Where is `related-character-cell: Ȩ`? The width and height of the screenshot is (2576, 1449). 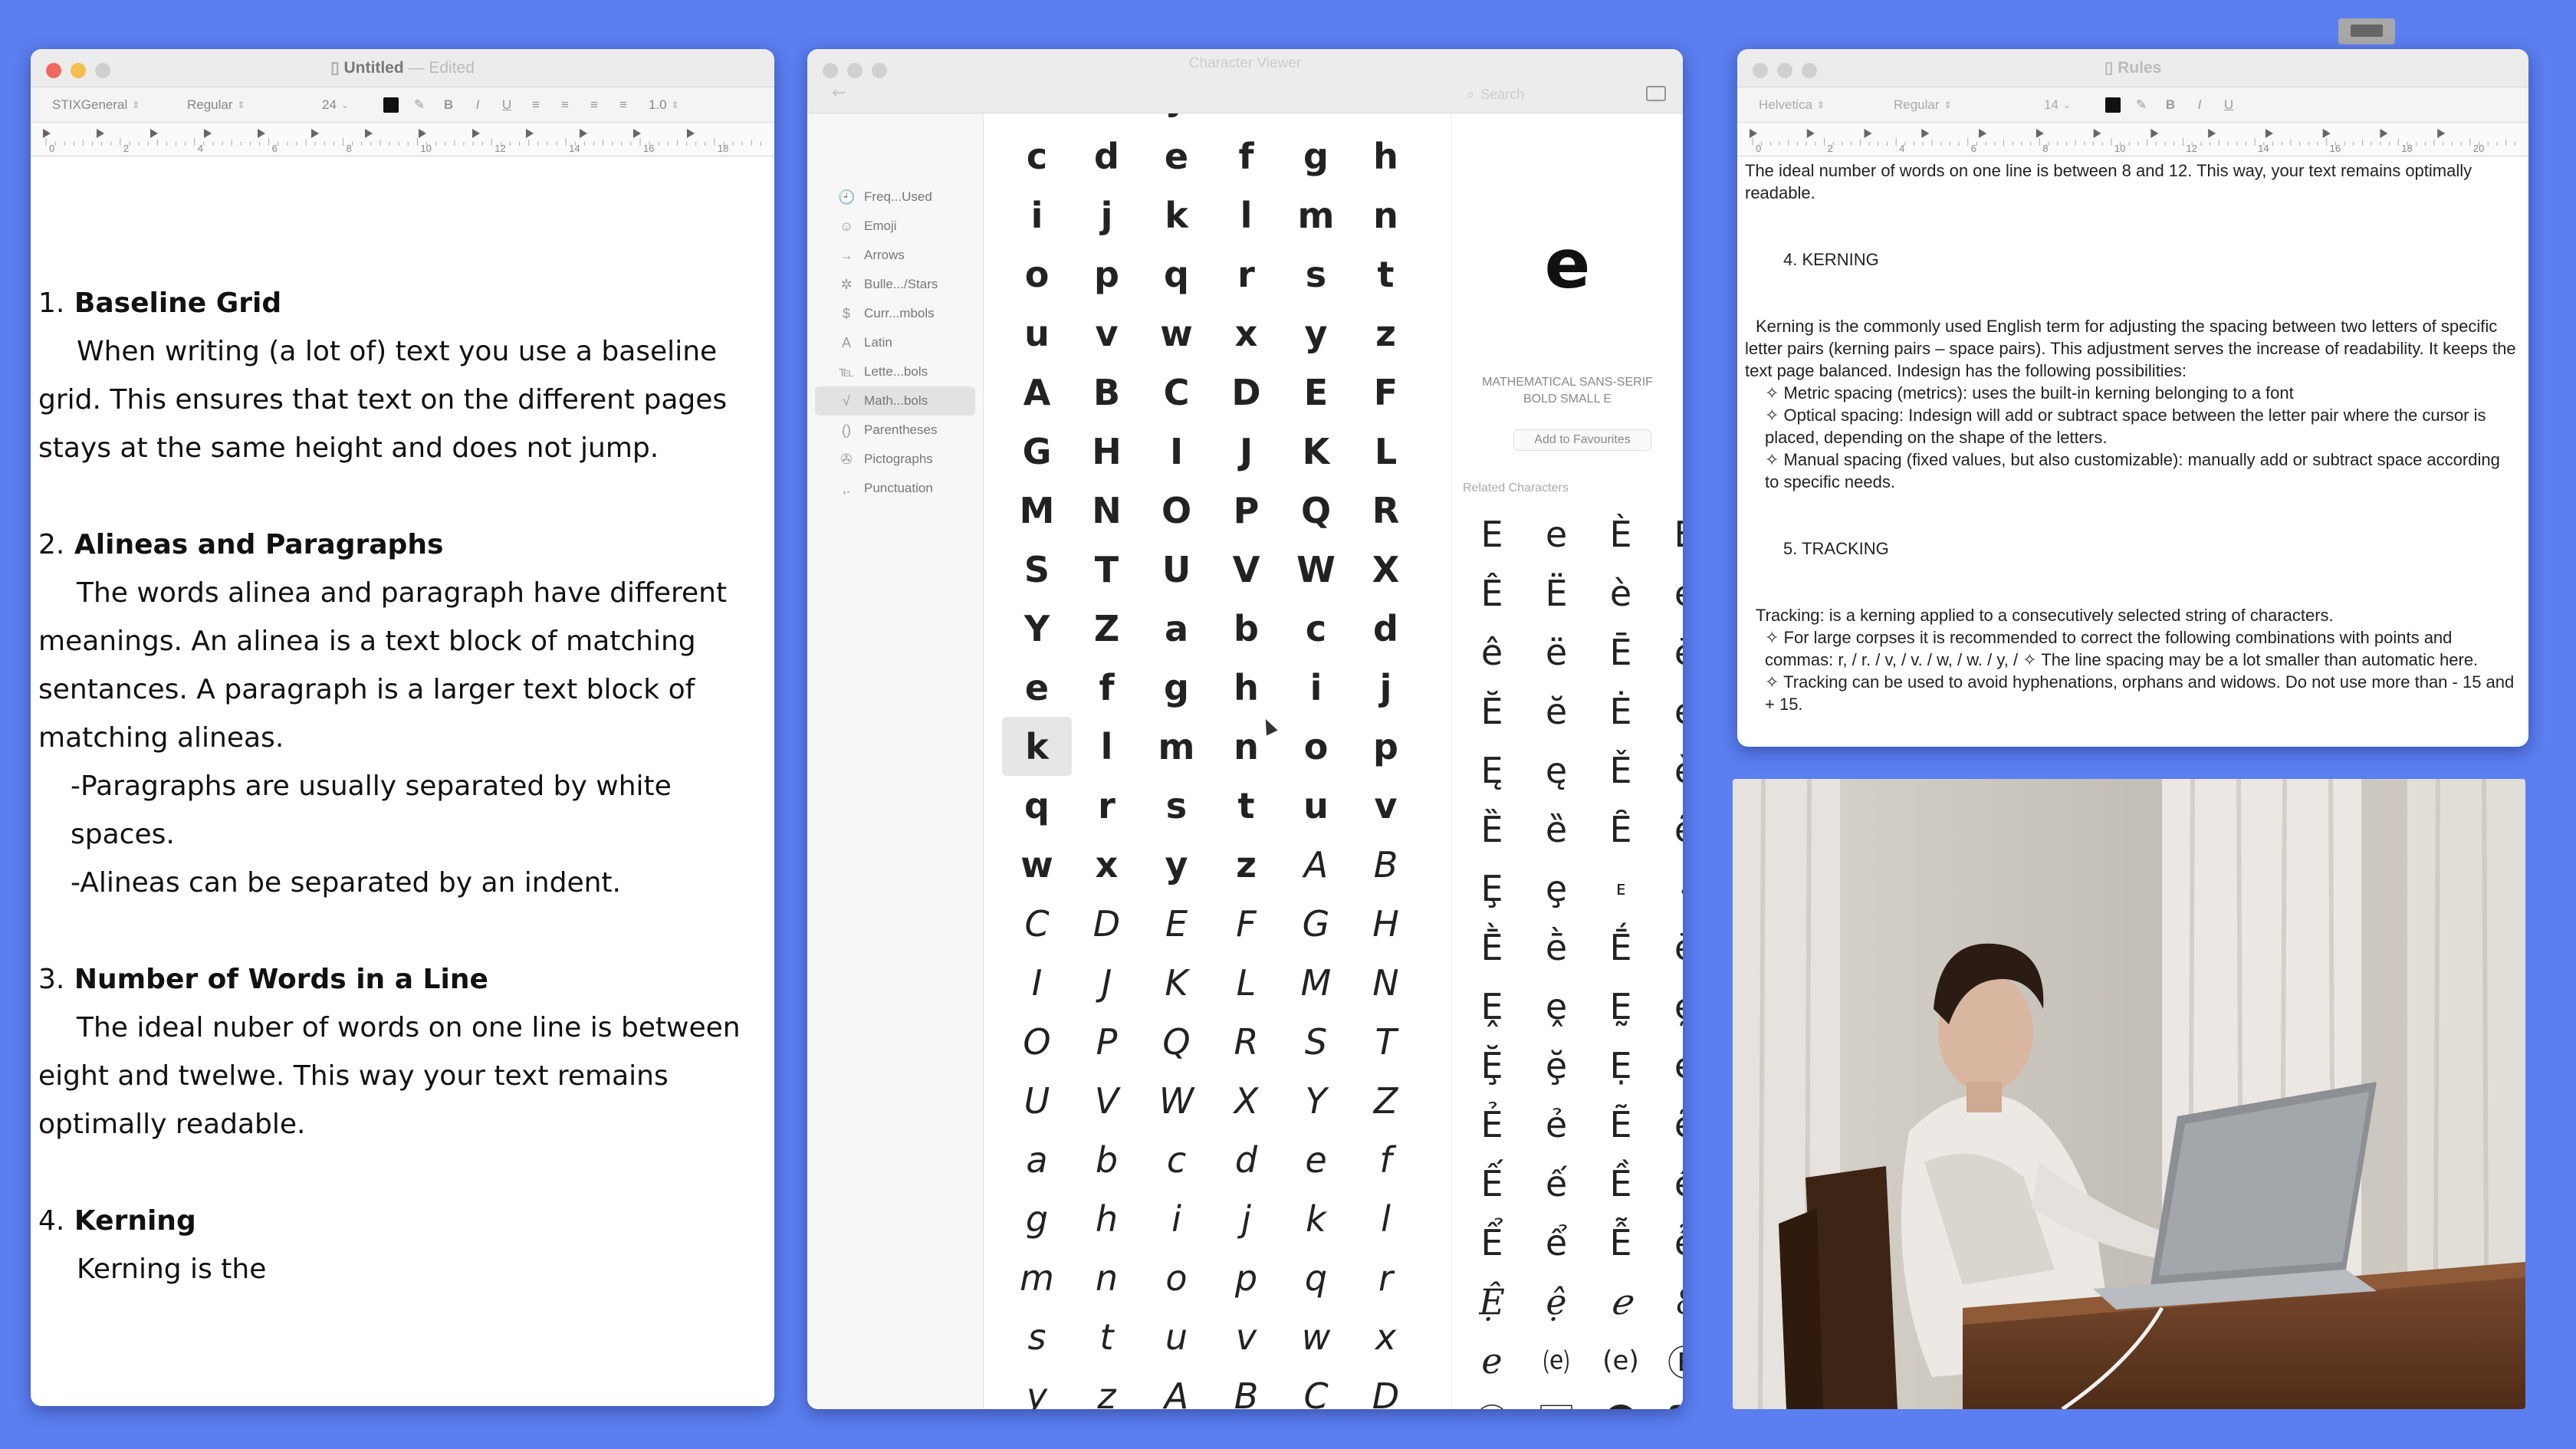
related-character-cell: Ȩ is located at coordinates (1492, 889).